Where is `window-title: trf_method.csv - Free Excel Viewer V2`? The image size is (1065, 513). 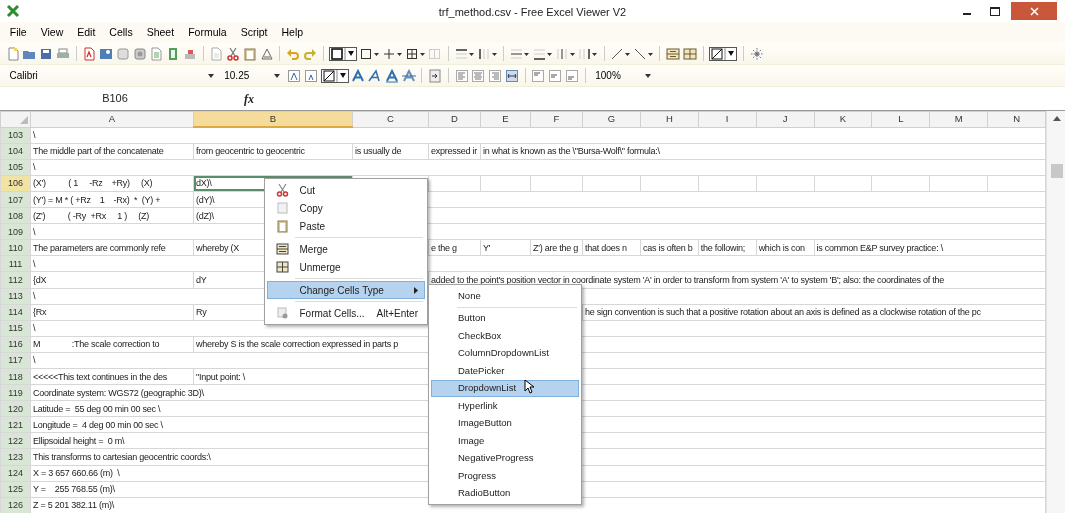 window-title: trf_method.csv - Free Excel Viewer V2 is located at coordinates (532, 12).